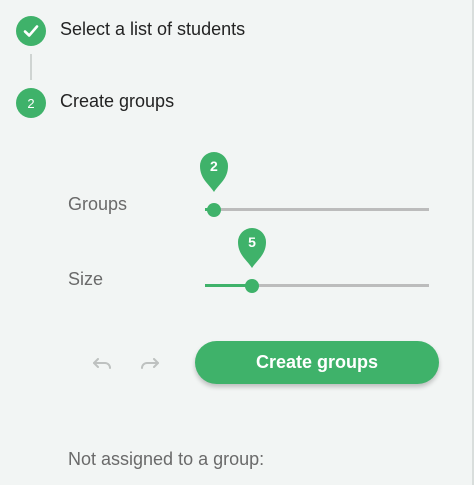  I want to click on undo-button, so click(102, 362).